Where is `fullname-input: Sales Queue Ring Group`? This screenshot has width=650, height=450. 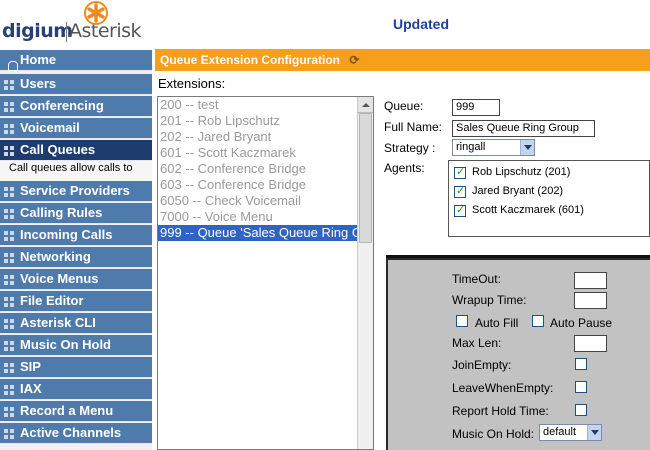
fullname-input: Sales Queue Ring Group is located at coordinates (523, 128).